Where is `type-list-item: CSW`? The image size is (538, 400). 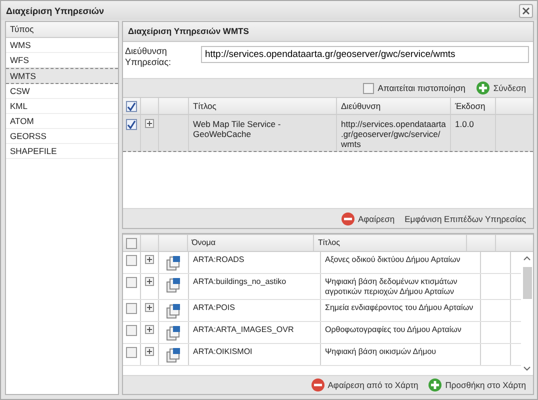 type-list-item: CSW is located at coordinates (62, 91).